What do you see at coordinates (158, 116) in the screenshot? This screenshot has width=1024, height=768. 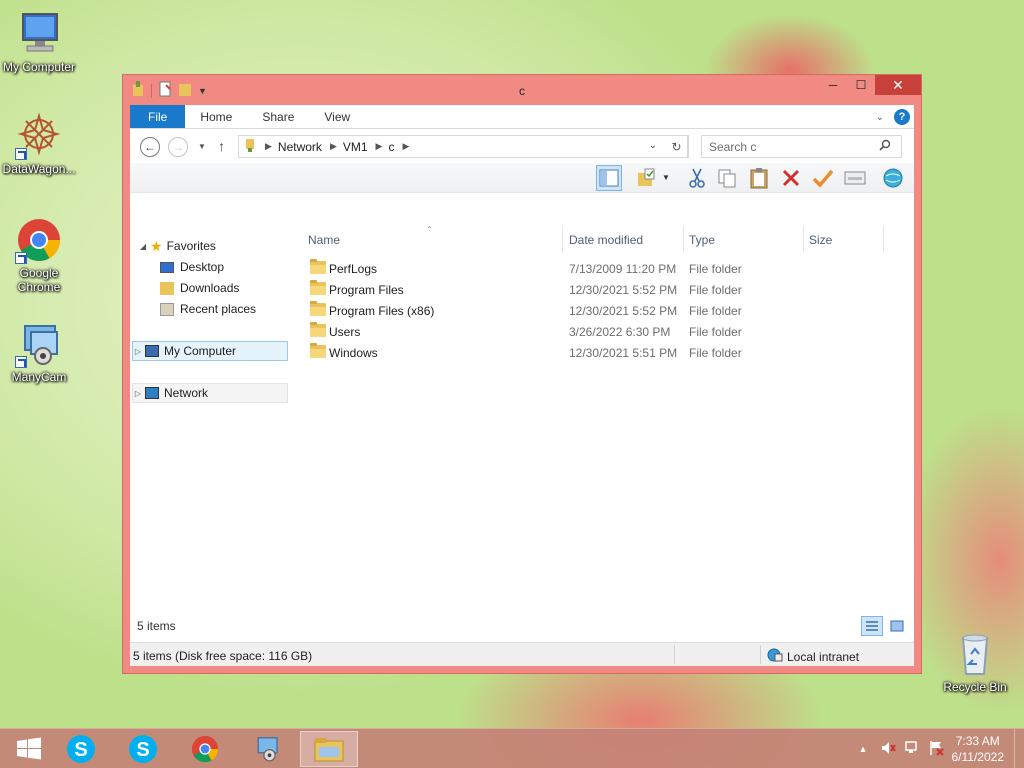 I see `tab-file: File` at bounding box center [158, 116].